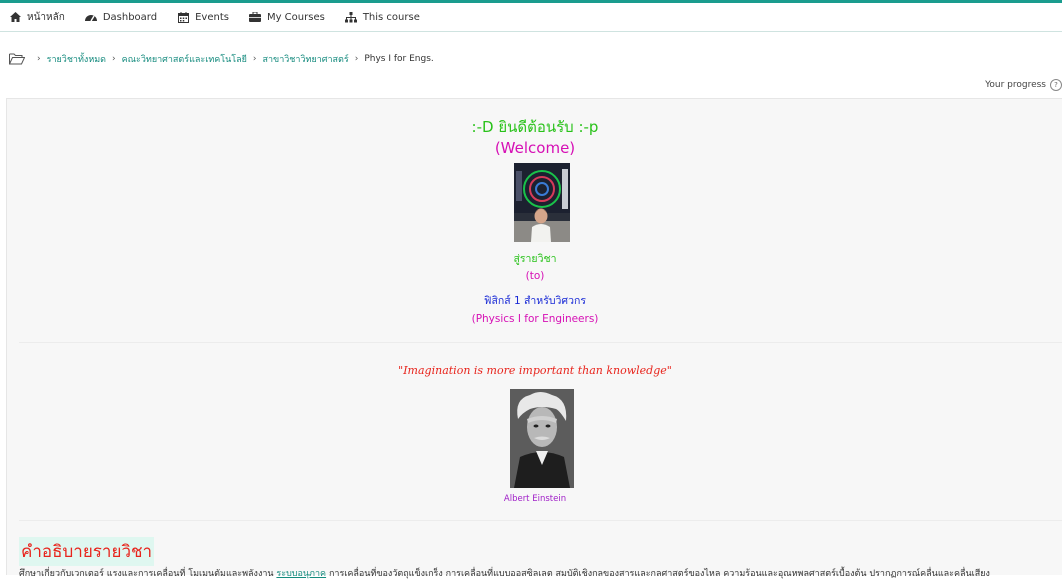 The image size is (1062, 580). I want to click on progress-label: Your progress, so click(1015, 85).